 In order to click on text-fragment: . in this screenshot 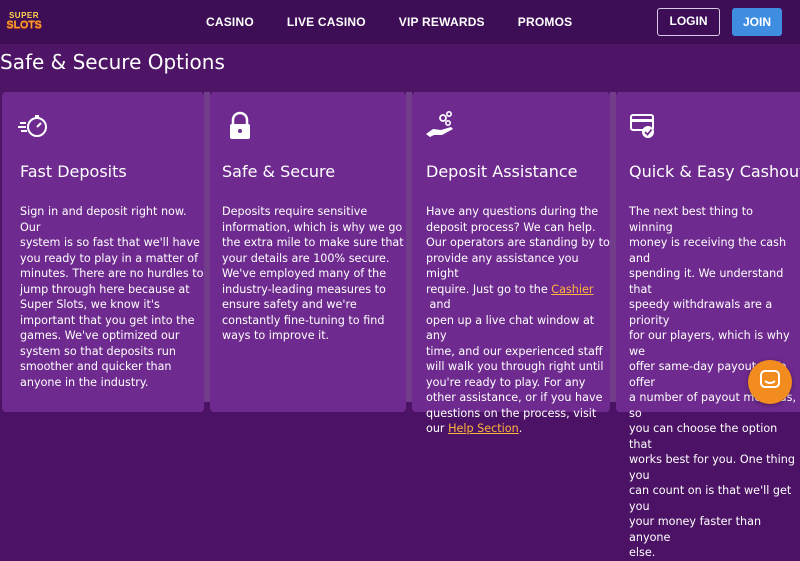, I will do `click(520, 428)`.